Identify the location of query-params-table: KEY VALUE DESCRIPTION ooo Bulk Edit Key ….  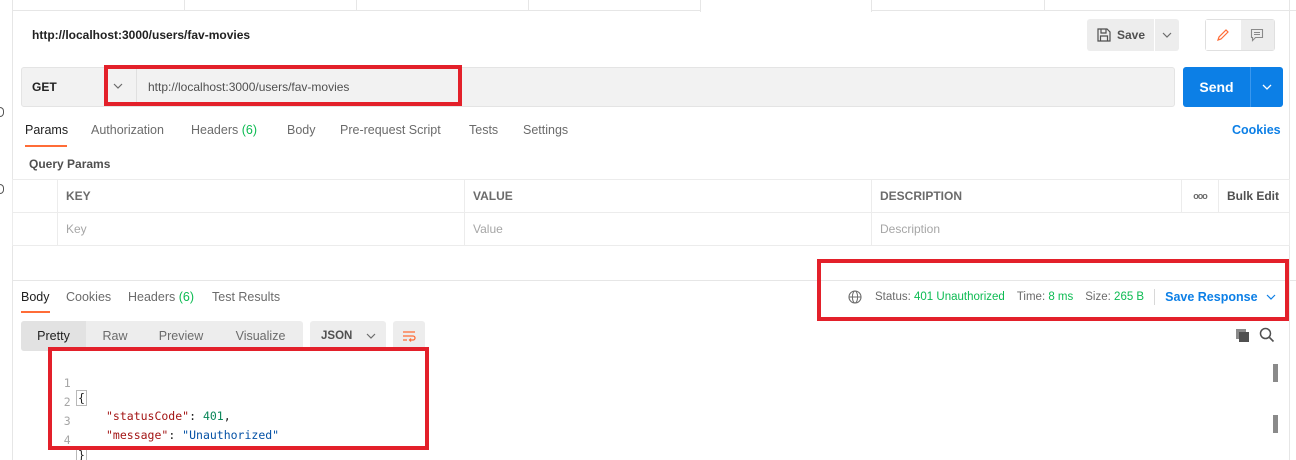
(651, 212).